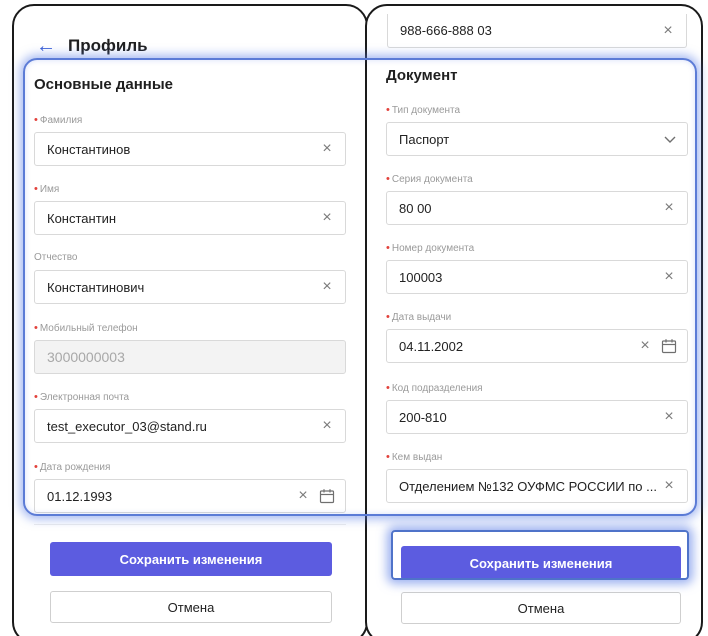 This screenshot has height=636, width=708. What do you see at coordinates (82, 397) in the screenshot?
I see `label-email: • Электронная почта` at bounding box center [82, 397].